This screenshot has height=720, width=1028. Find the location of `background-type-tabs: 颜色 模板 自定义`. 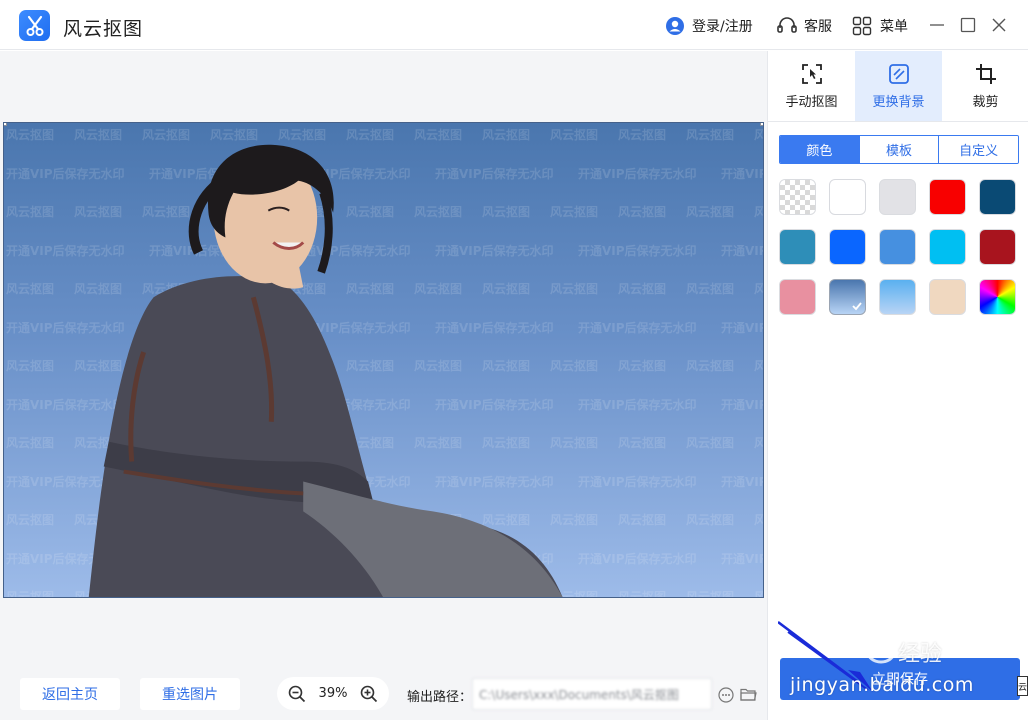

background-type-tabs: 颜色 模板 自定义 is located at coordinates (899, 149).